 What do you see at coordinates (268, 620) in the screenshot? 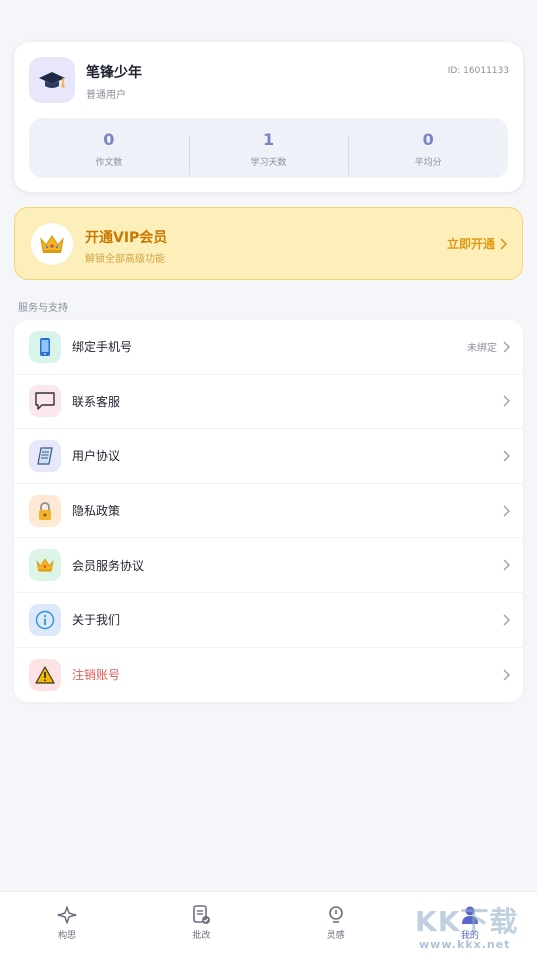
I see `menu-item-about-us: 关于我们` at bounding box center [268, 620].